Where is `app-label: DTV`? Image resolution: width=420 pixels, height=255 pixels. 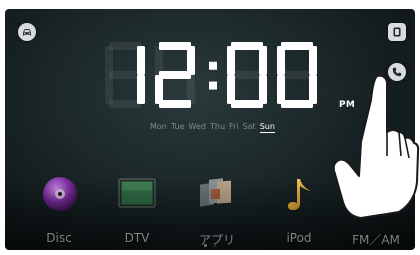 app-label: DTV is located at coordinates (137, 238).